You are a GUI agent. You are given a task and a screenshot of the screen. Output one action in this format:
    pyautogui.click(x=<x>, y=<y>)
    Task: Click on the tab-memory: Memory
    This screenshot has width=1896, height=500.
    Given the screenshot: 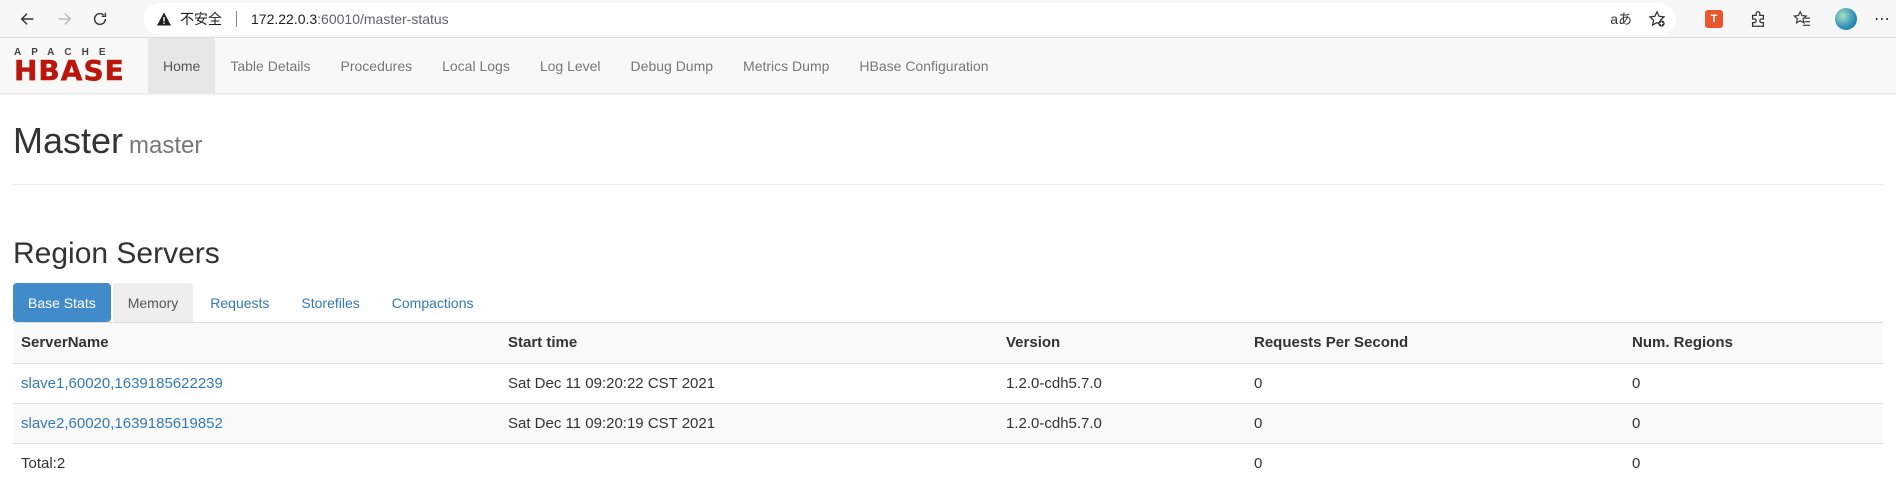 What is the action you would take?
    pyautogui.click(x=153, y=302)
    